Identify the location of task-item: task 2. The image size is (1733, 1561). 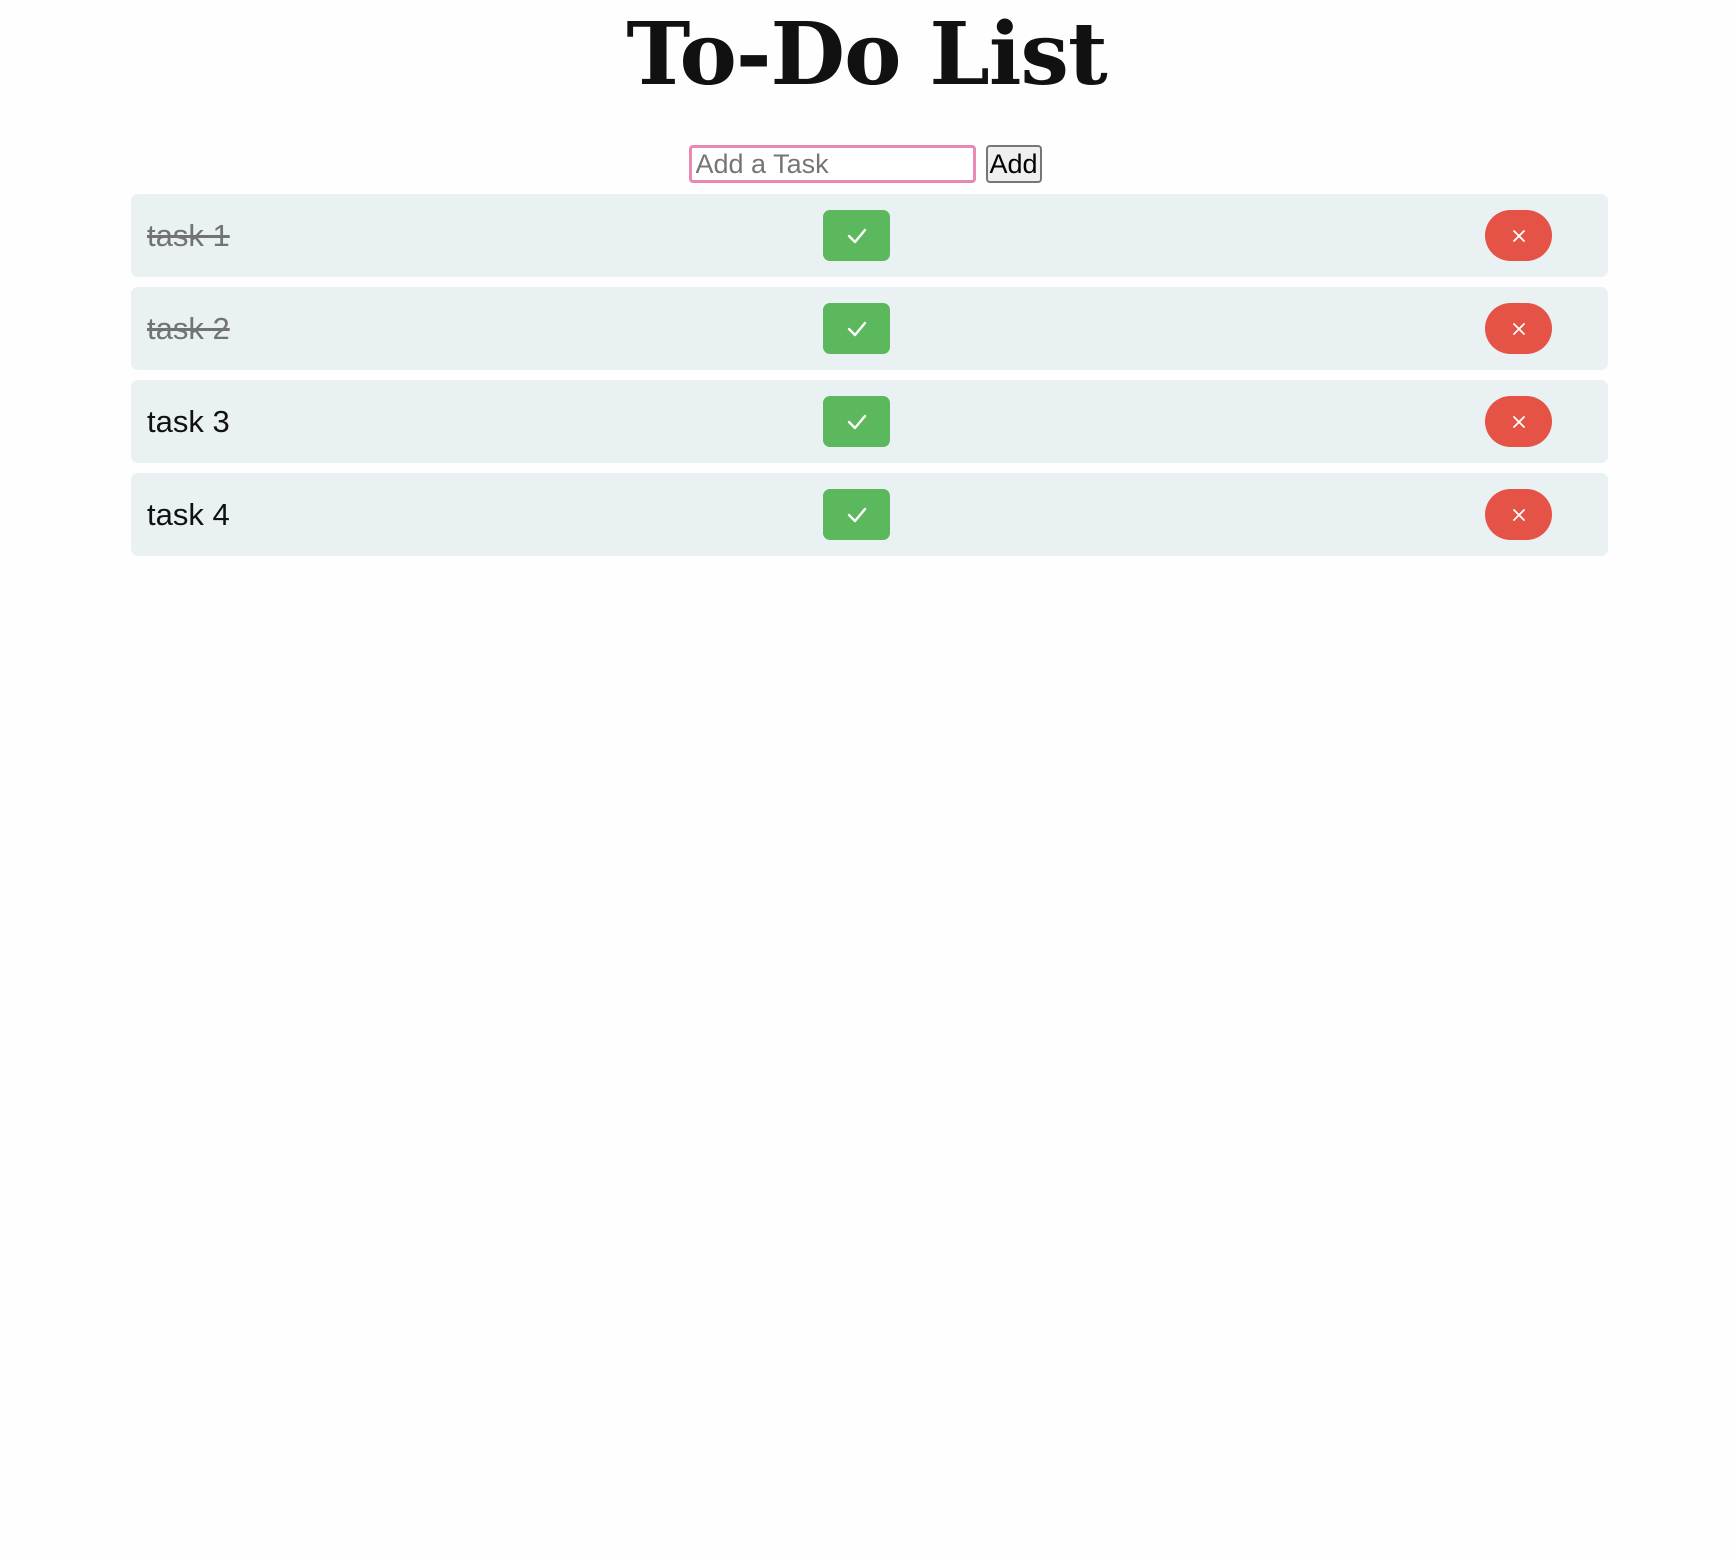
(869, 328).